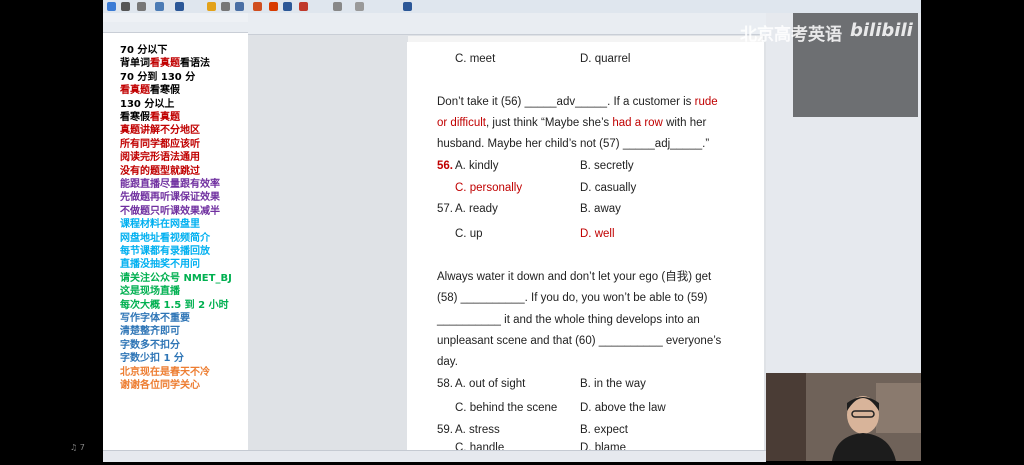 The height and width of the screenshot is (465, 1024). What do you see at coordinates (174, 305) in the screenshot?
I see `left-doc-line: 每次大概 1.5 到 2 小时` at bounding box center [174, 305].